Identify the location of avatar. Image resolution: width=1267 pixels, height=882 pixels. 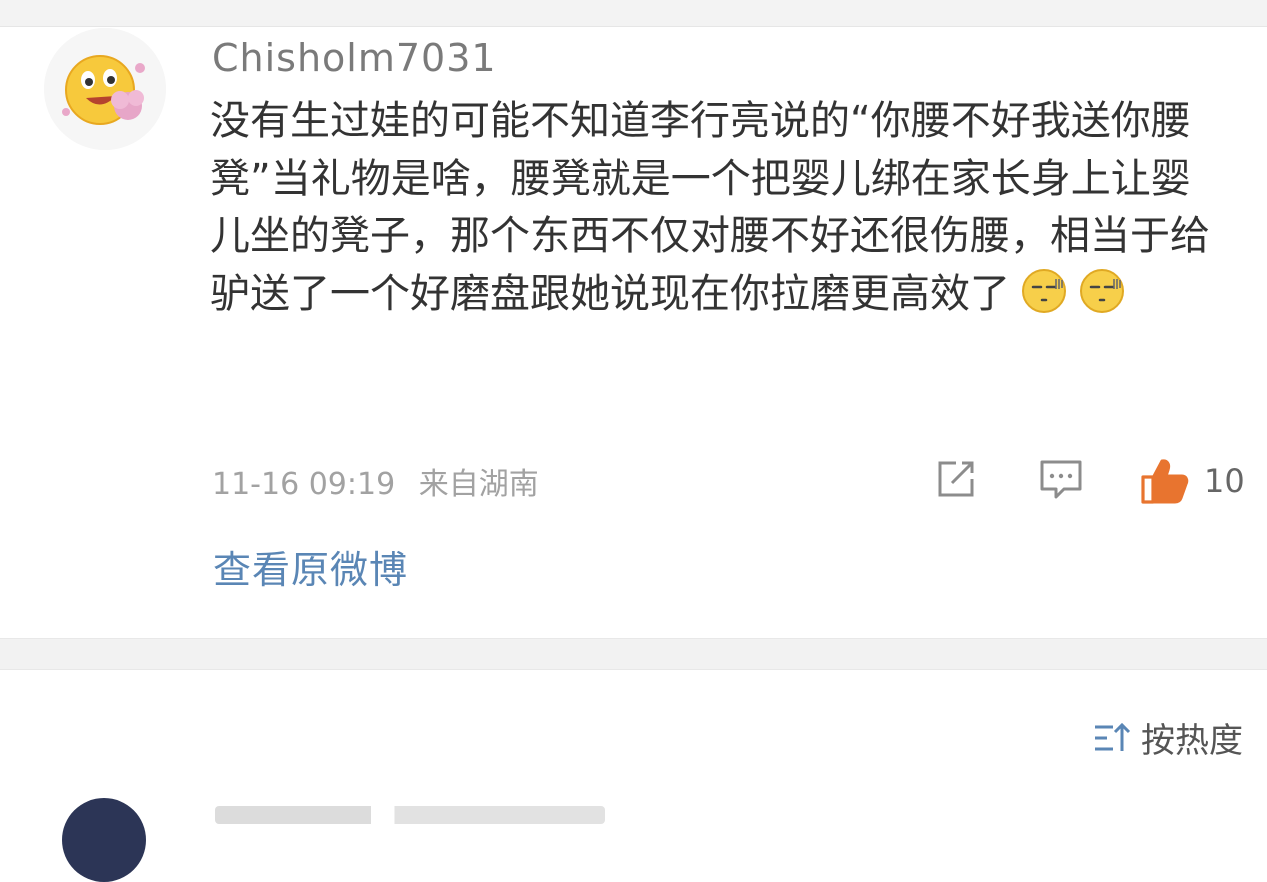
(105, 89).